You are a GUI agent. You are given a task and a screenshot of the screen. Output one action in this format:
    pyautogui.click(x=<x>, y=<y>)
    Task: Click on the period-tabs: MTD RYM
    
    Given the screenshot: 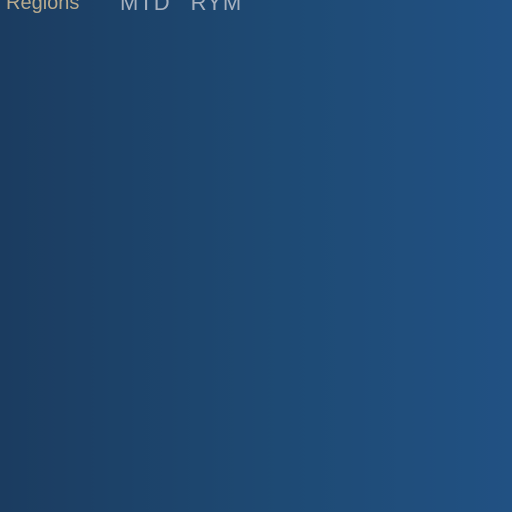 What is the action you would take?
    pyautogui.click(x=181, y=8)
    